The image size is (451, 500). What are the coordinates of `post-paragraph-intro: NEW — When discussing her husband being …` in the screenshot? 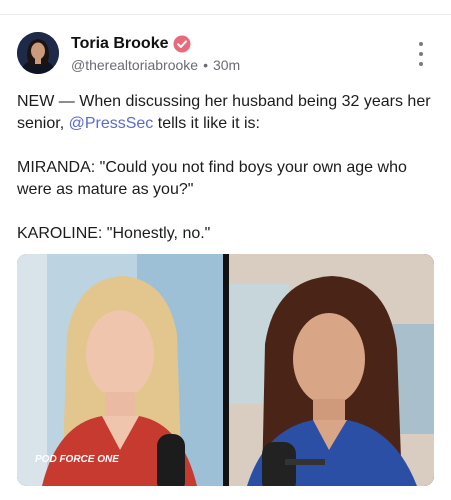 It's located at (227, 113).